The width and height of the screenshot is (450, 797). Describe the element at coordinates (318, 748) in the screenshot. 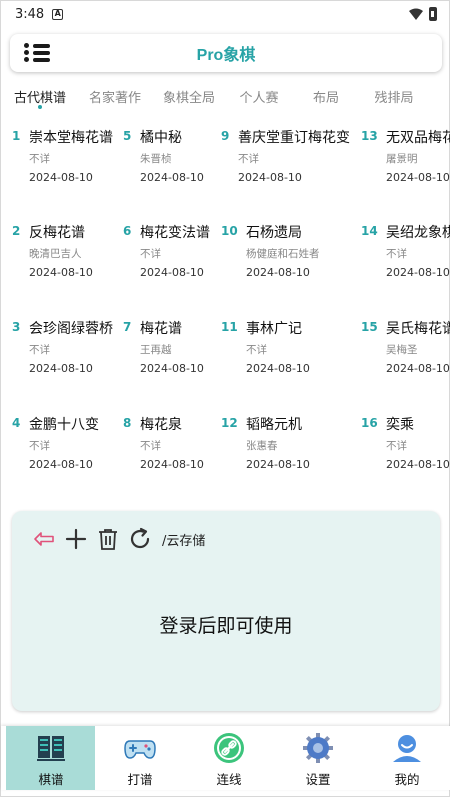

I see `gear-icon` at that location.